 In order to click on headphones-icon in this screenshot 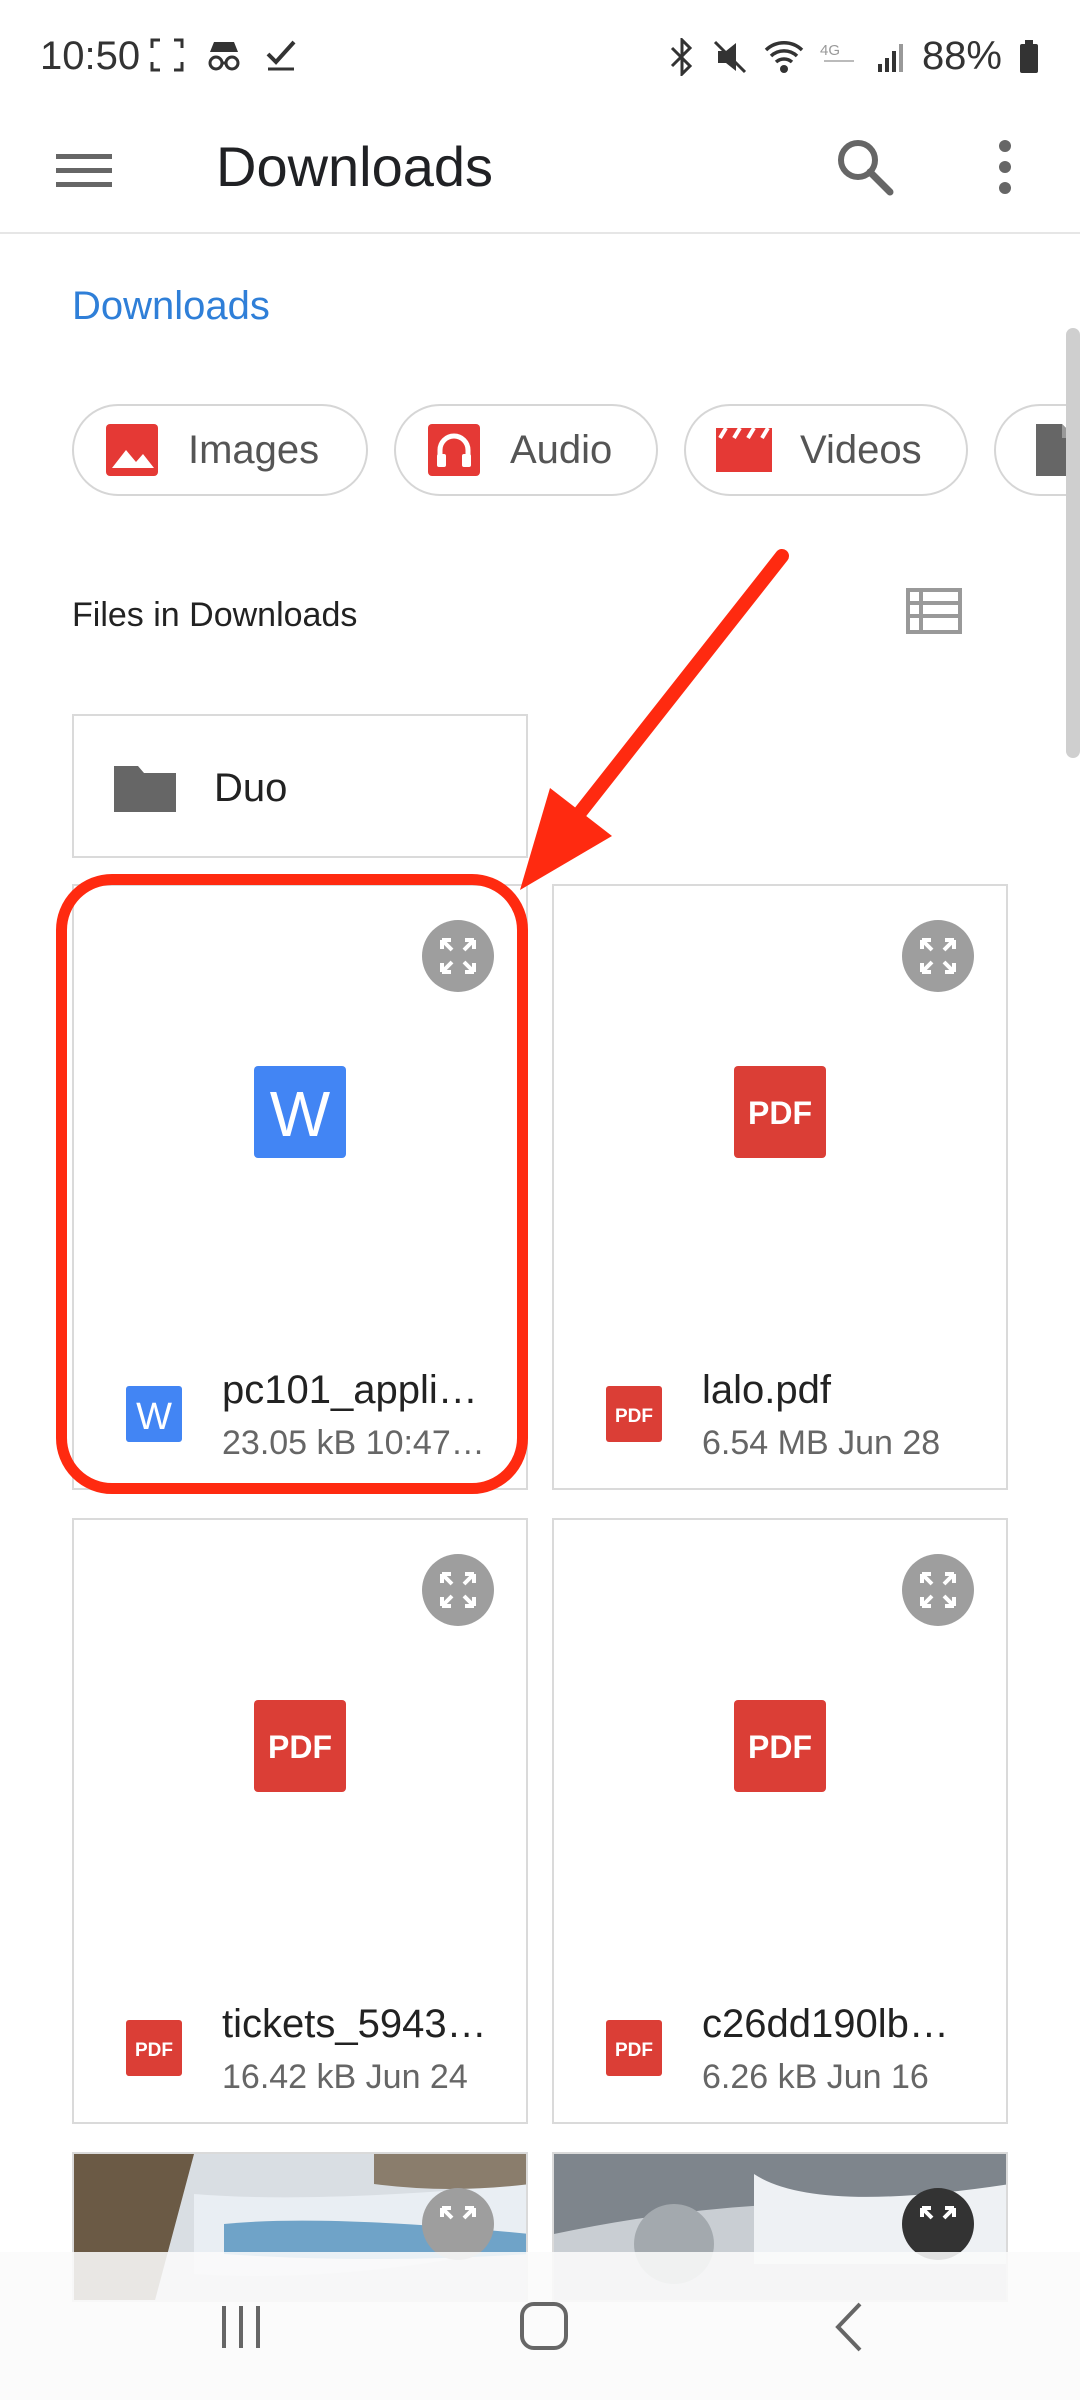, I will do `click(454, 450)`.